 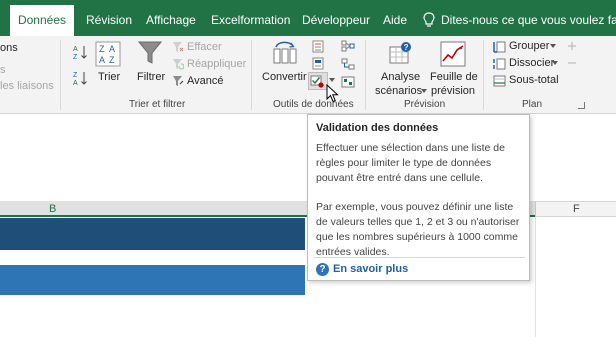 What do you see at coordinates (425, 104) in the screenshot?
I see `group-label-forecast: Prévision` at bounding box center [425, 104].